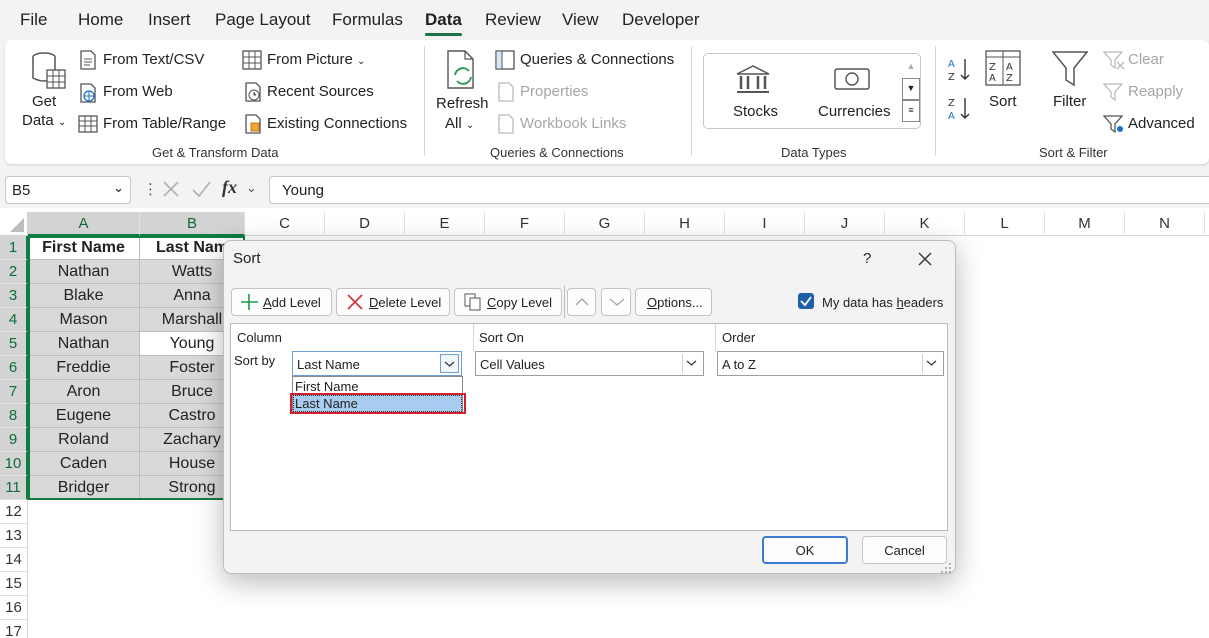 This screenshot has height=638, width=1209. Describe the element at coordinates (171, 191) in the screenshot. I see `cancel-entry-icon` at that location.